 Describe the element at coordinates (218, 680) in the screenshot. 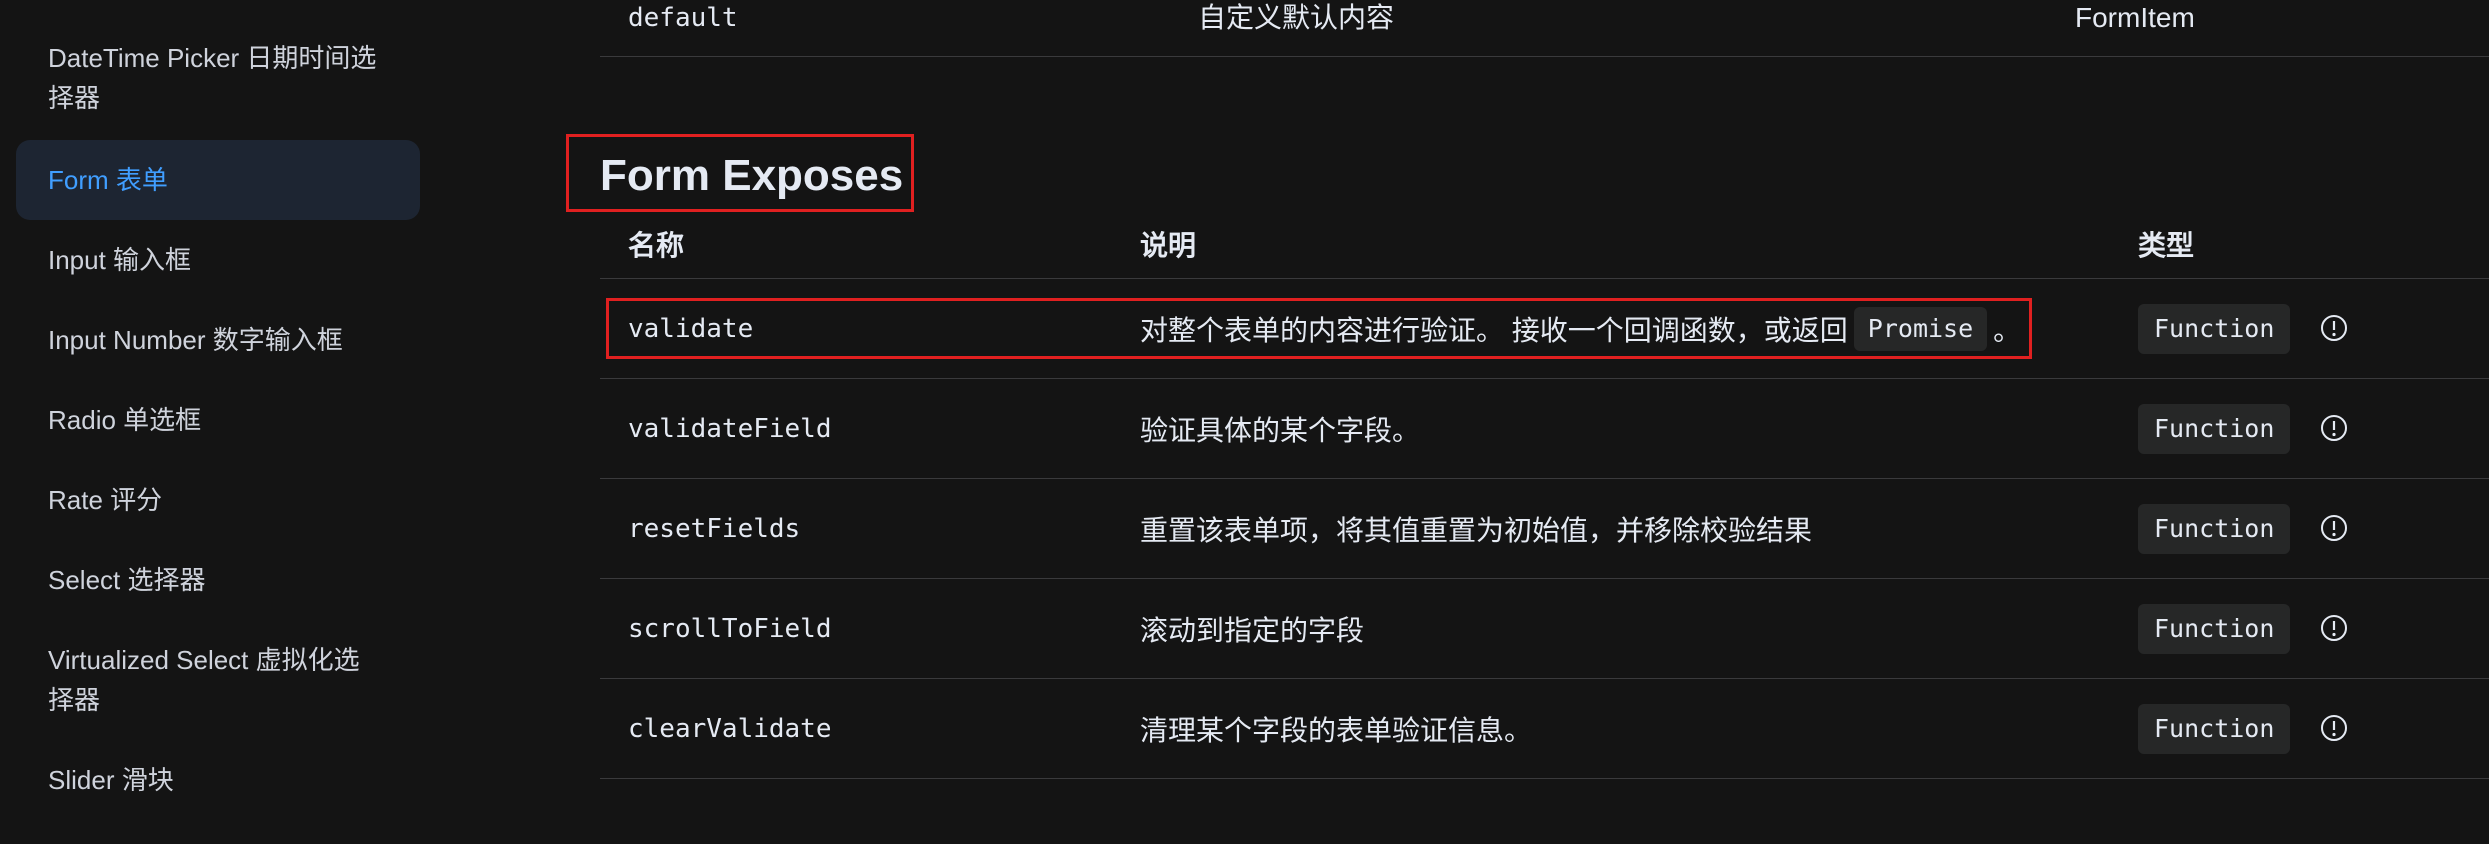

I see `sidebar-item-virtualized-select: Virtualized Select 虚拟化选 择器` at that location.